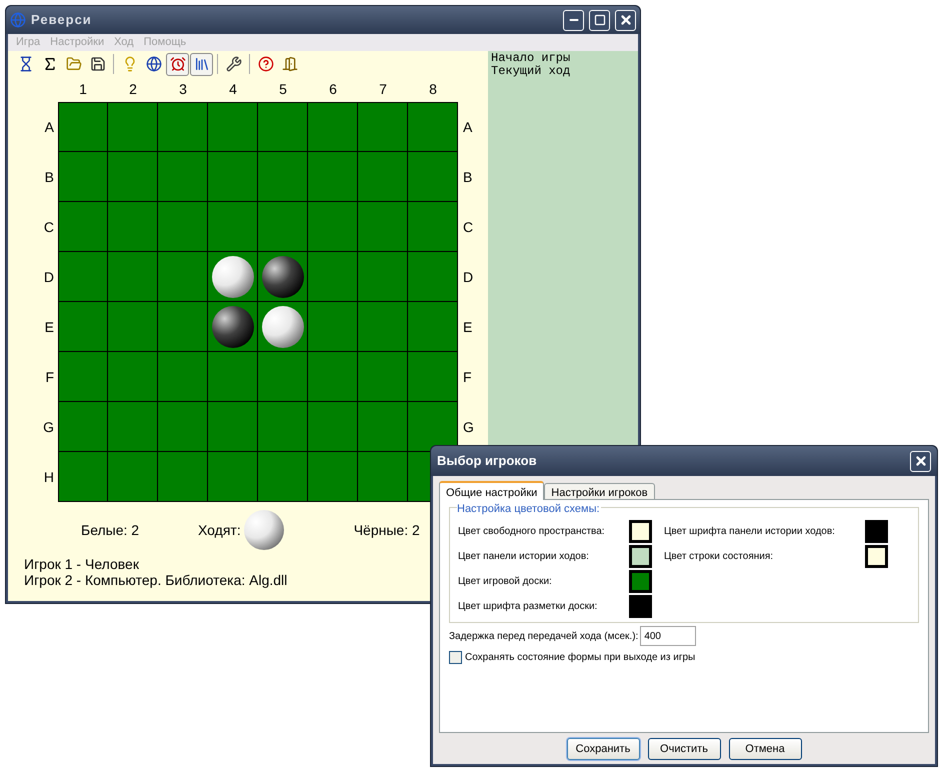 The image size is (941, 772). Describe the element at coordinates (529, 509) in the screenshot. I see `group-title: Настройка цветовой схемы:` at that location.